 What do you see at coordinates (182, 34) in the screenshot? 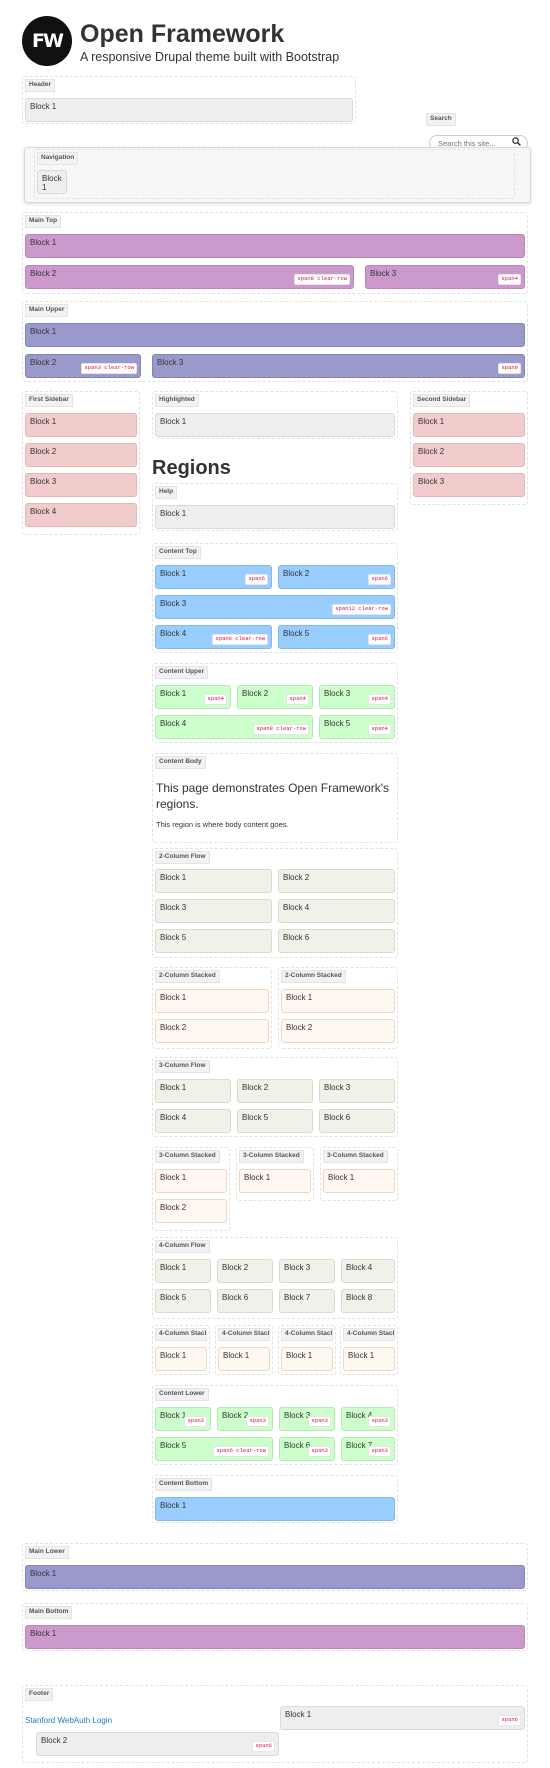
I see `site-name: Open Framework` at bounding box center [182, 34].